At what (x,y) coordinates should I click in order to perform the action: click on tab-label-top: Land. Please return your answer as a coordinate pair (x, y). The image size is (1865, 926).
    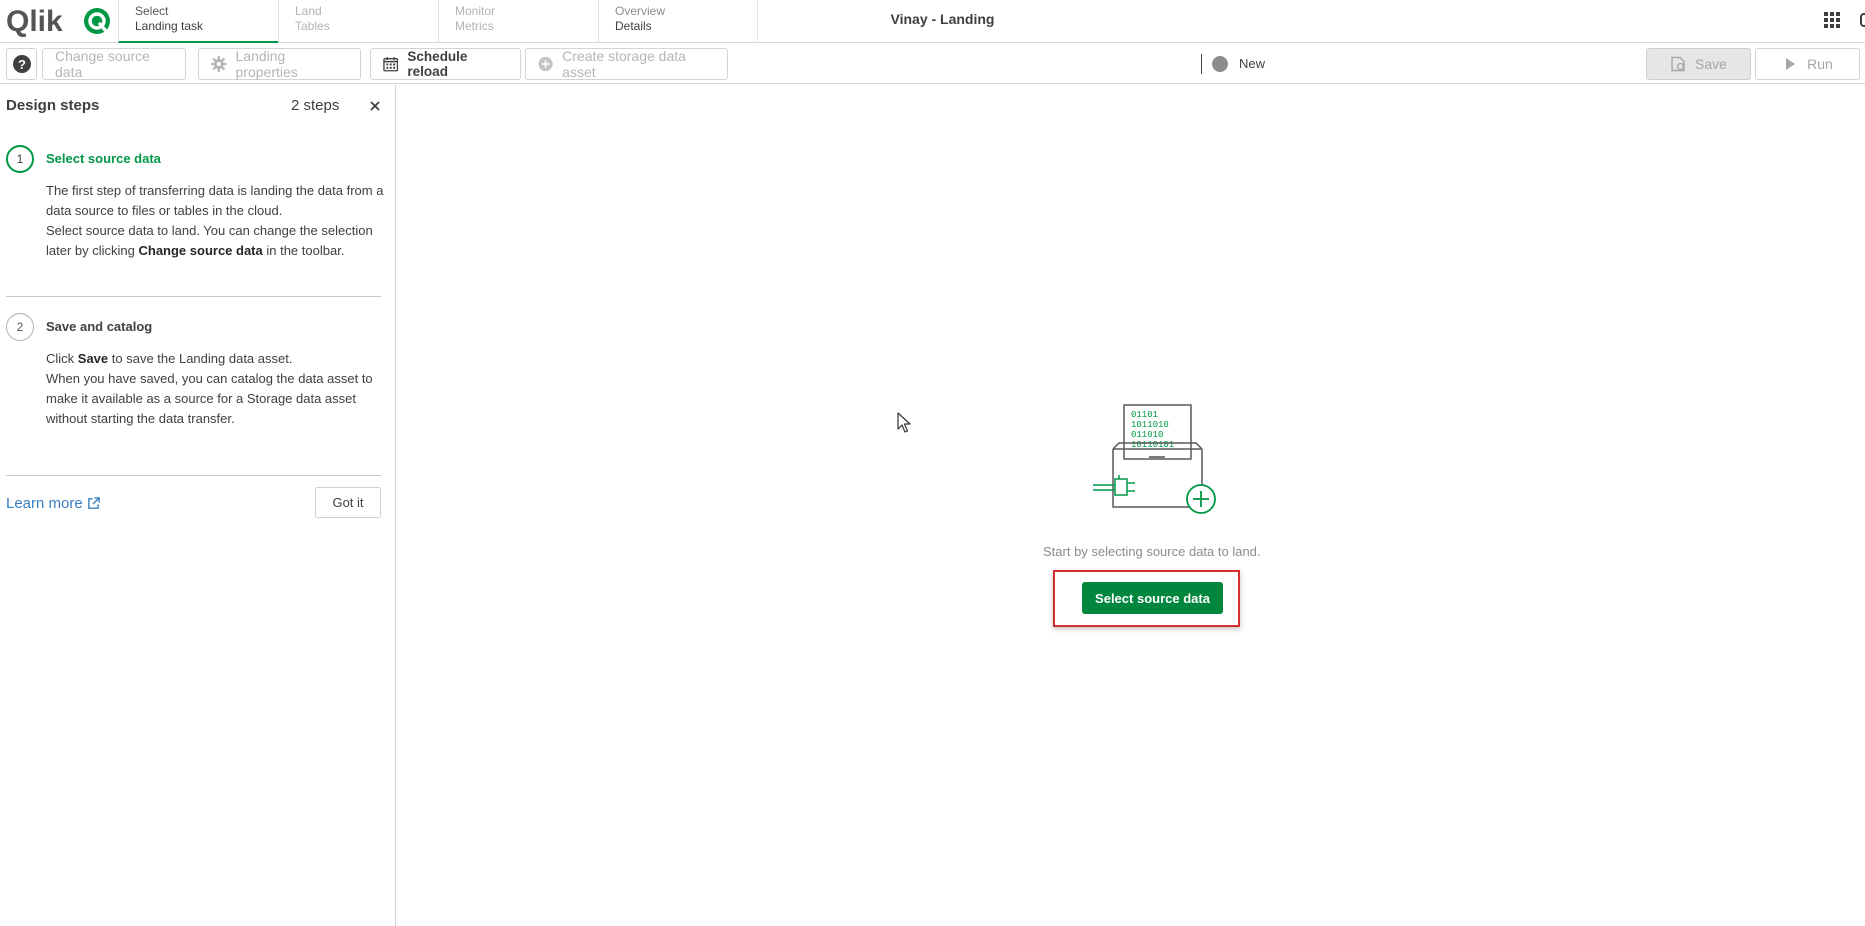
    Looking at the image, I should click on (308, 11).